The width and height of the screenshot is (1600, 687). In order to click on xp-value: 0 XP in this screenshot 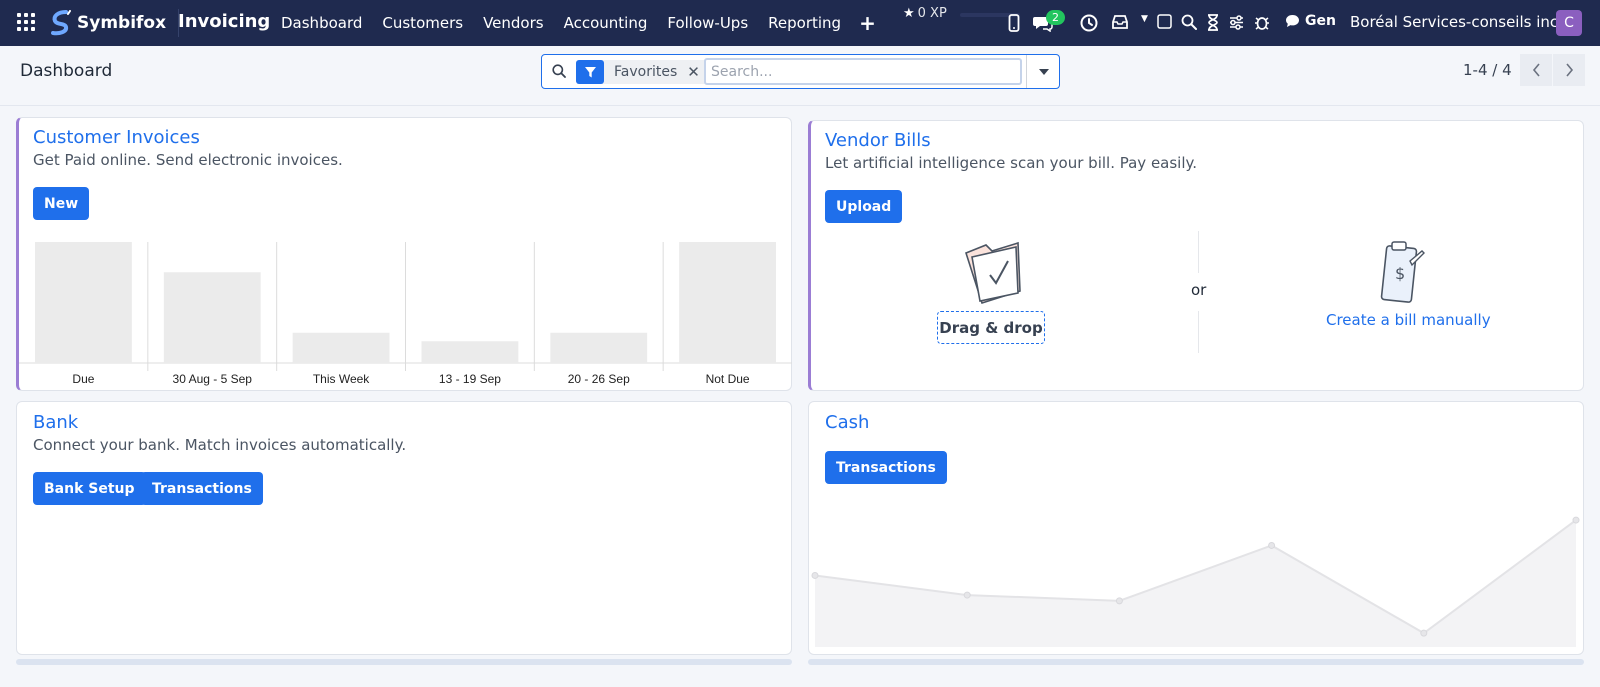, I will do `click(932, 13)`.